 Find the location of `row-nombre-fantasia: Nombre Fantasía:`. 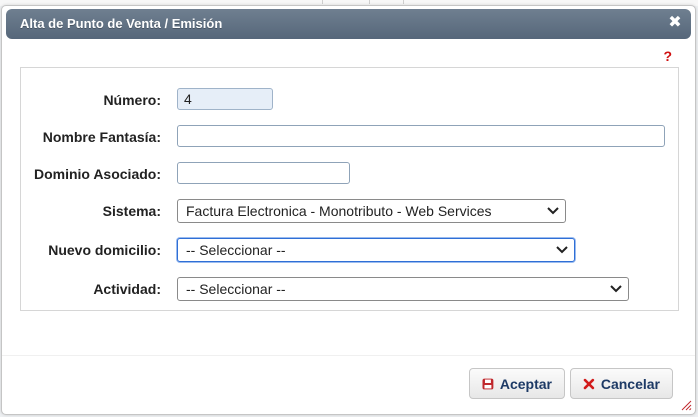

row-nombre-fantasia: Nombre Fantasía: is located at coordinates (349, 138).